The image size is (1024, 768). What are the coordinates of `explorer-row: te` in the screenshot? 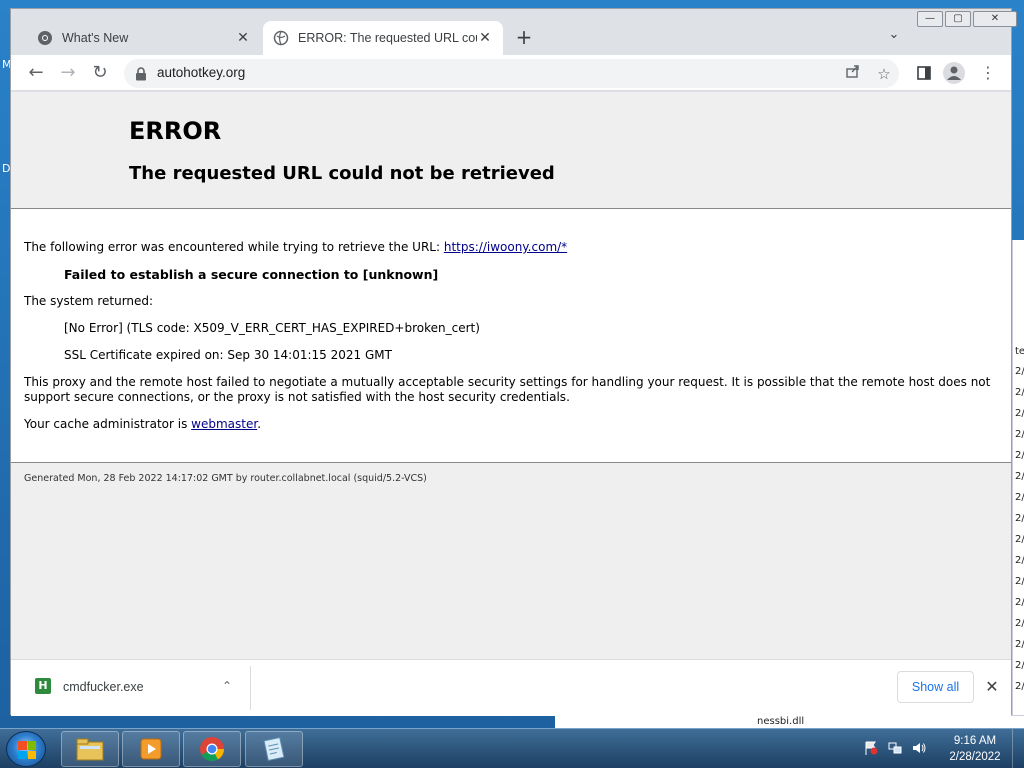 It's located at (1019, 351).